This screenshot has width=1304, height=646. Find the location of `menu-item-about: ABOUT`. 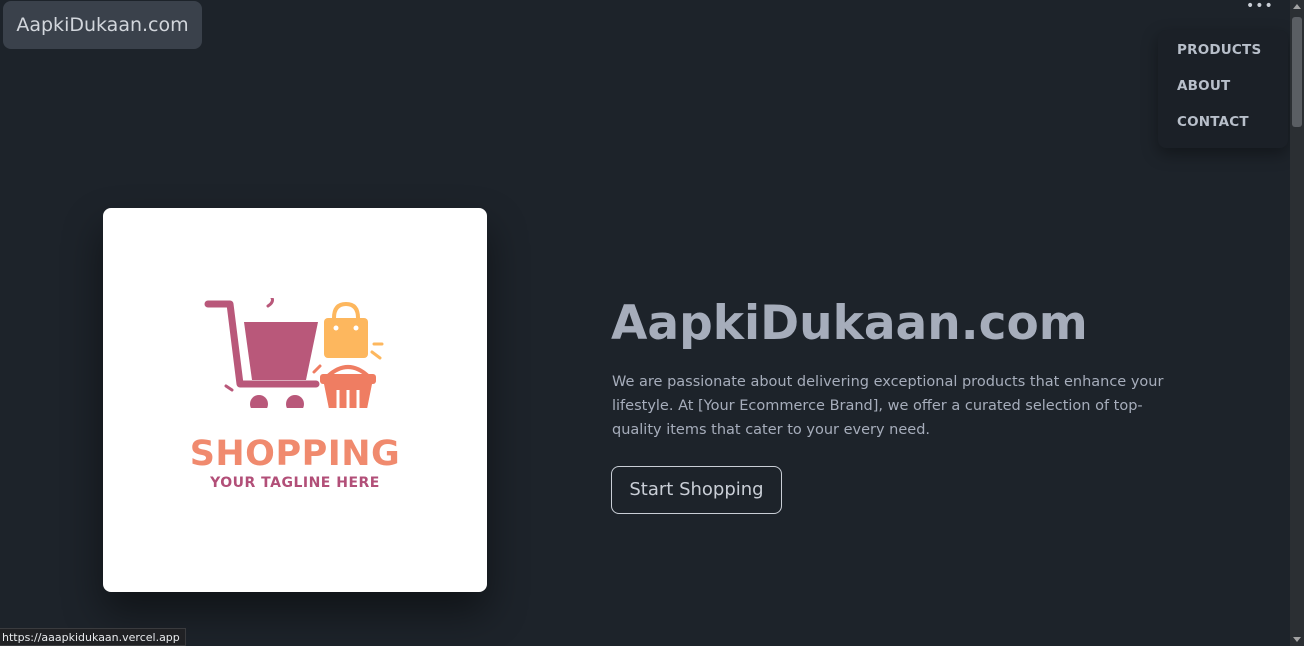

menu-item-about: ABOUT is located at coordinates (1203, 86).